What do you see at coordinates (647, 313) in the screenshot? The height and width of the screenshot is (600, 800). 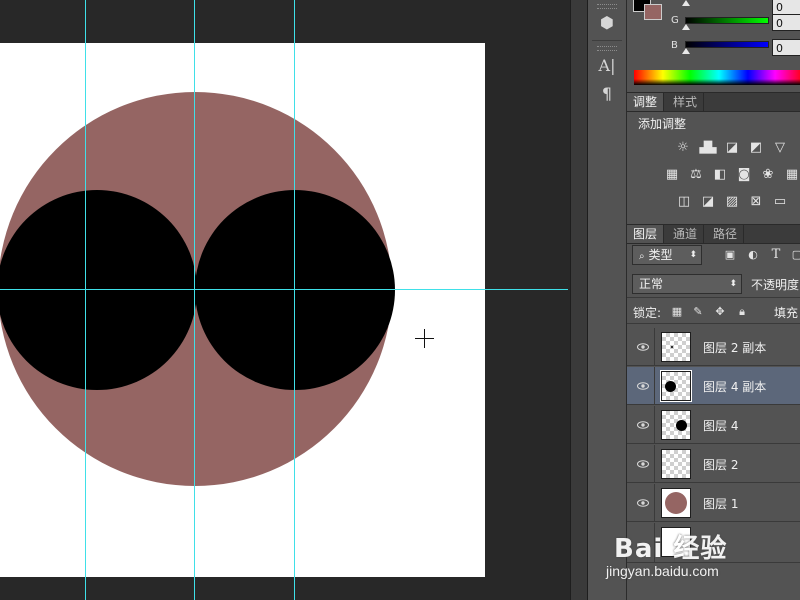 I see `lock-label: 锁定:` at bounding box center [647, 313].